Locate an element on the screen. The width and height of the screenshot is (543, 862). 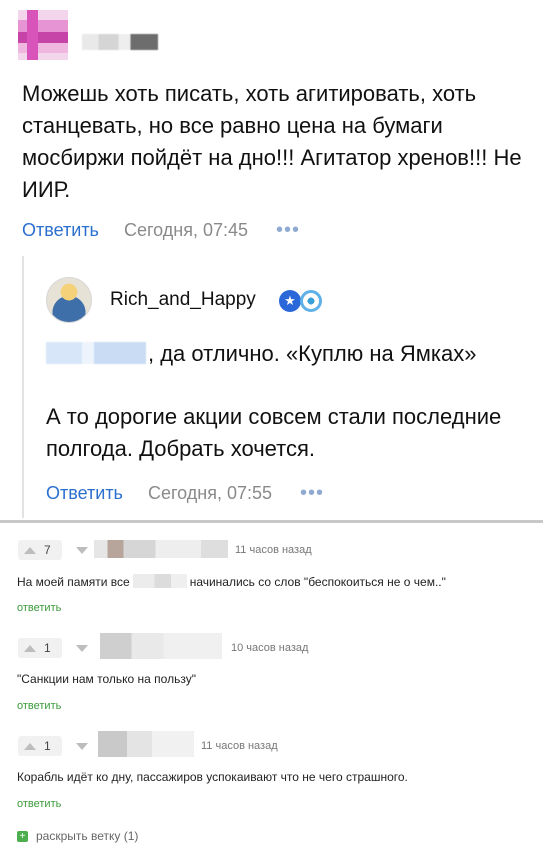
author-name-redacted is located at coordinates (120, 42).